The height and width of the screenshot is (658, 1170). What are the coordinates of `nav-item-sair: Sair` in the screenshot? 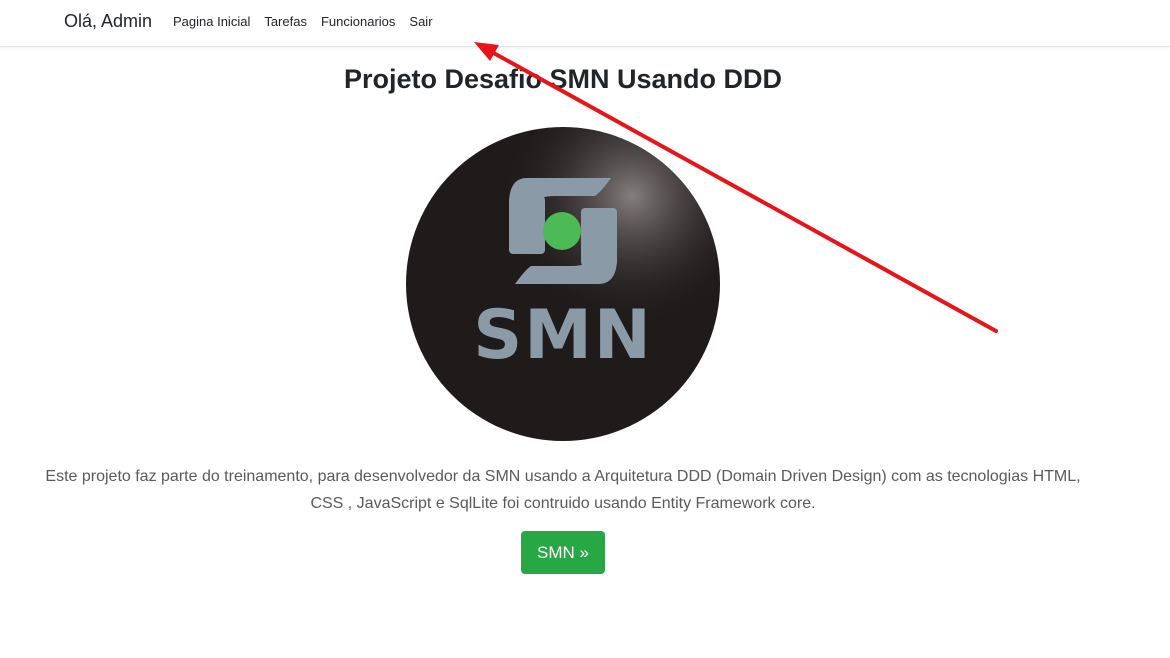 It's located at (420, 21).